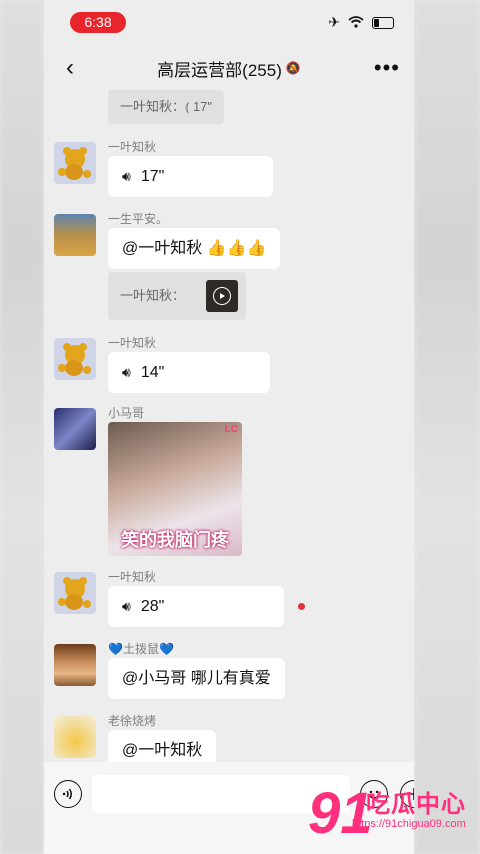 This screenshot has height=854, width=480. What do you see at coordinates (132, 721) in the screenshot?
I see `sender-name: 老徐烧烤` at bounding box center [132, 721].